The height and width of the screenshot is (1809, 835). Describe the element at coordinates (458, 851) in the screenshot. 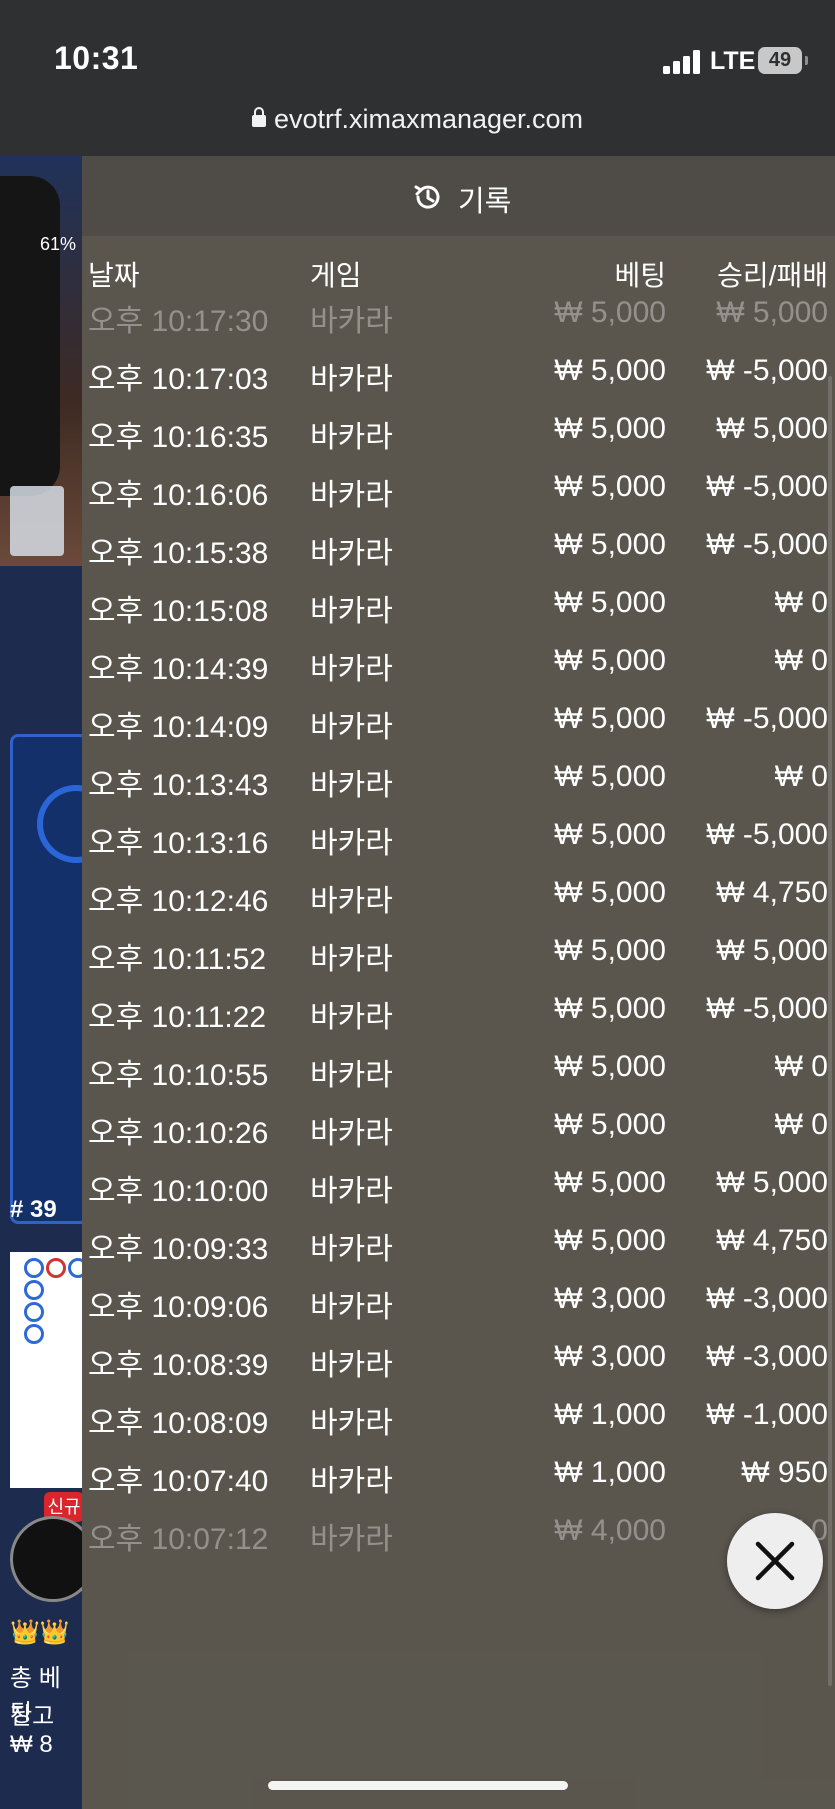

I see `history-row: 오후 10:13:16 바카라 ₩ 5,000 ₩ -5,000` at that location.